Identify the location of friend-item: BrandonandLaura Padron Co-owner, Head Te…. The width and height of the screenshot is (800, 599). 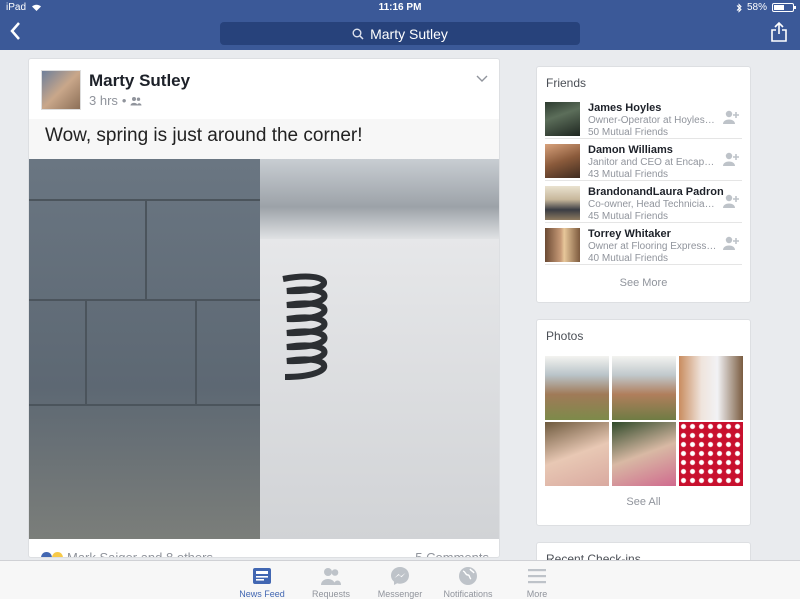
(643, 202).